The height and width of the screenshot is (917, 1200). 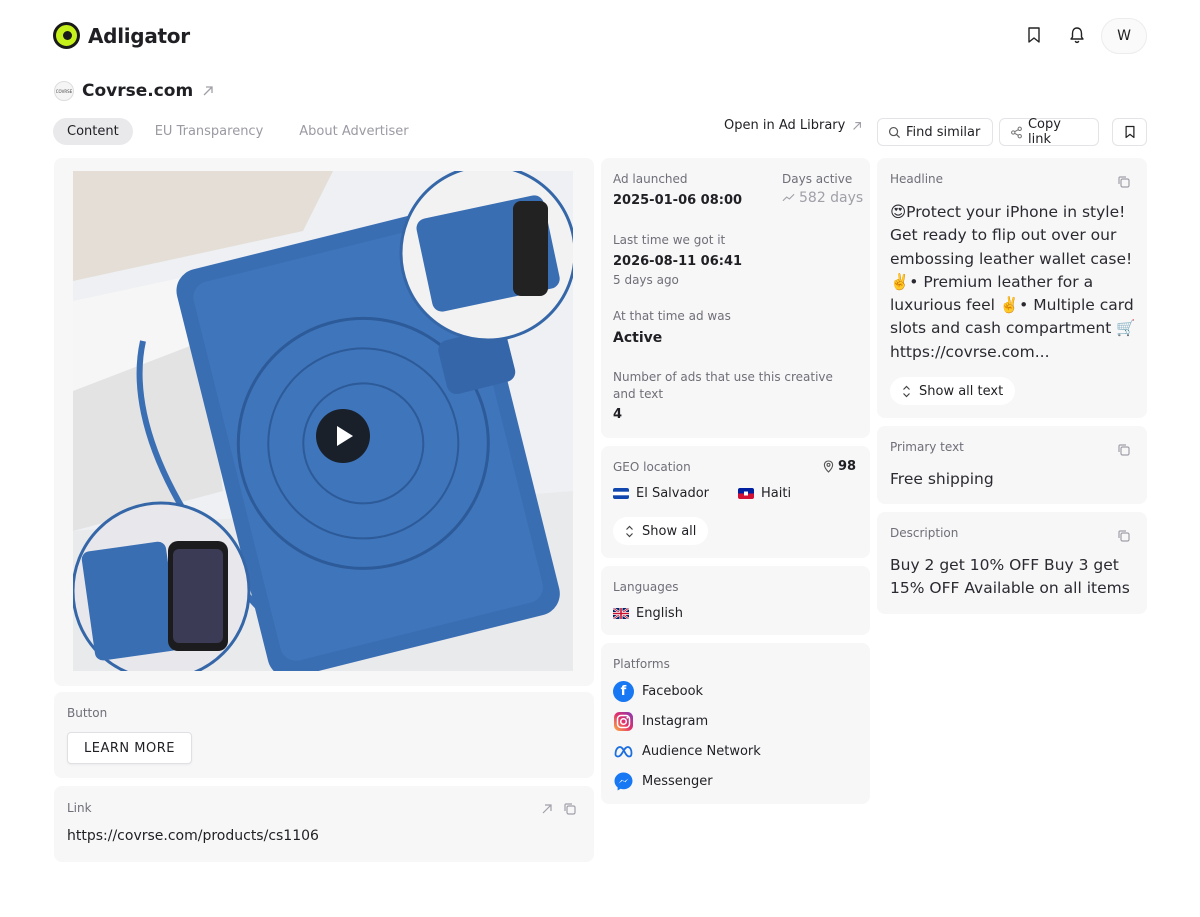 I want to click on geo-label: GEO location, so click(x=652, y=467).